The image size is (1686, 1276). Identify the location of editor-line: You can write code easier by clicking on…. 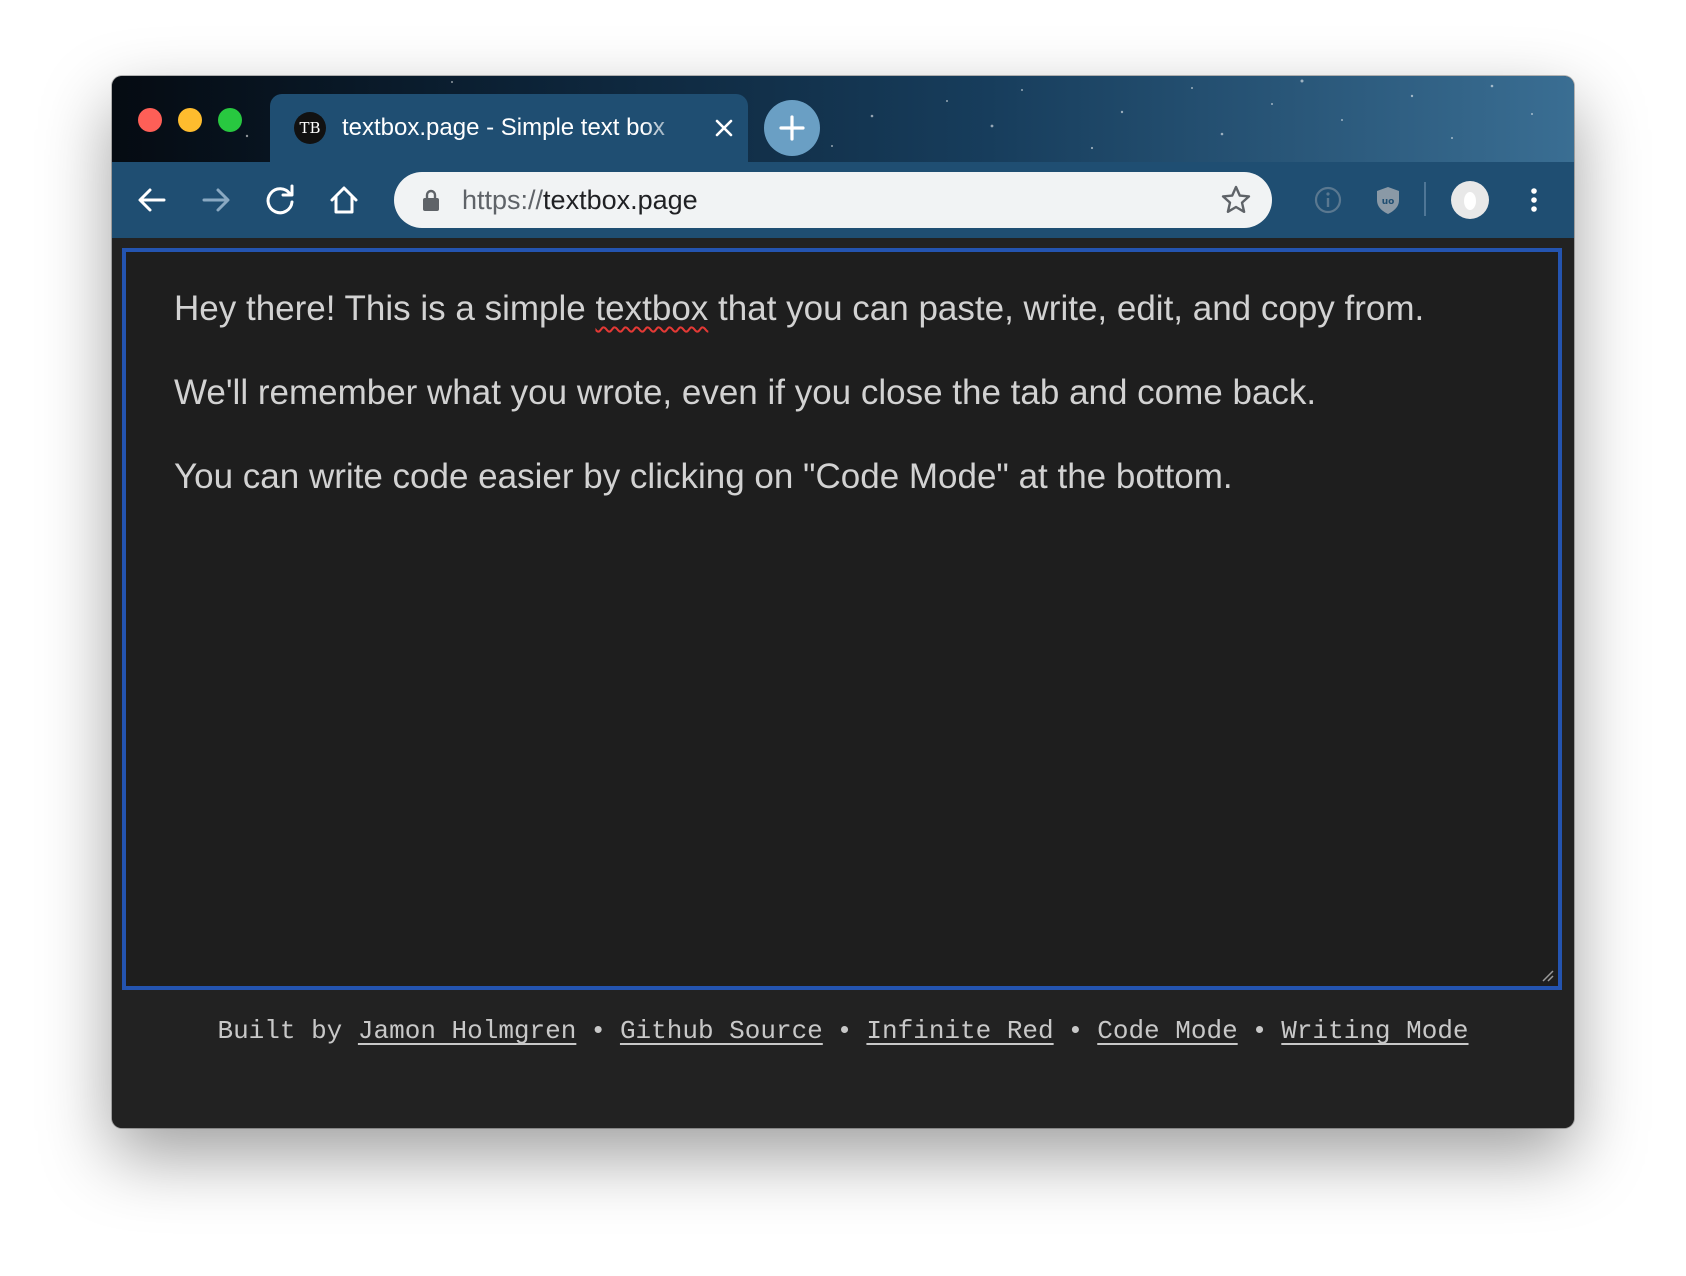
(703, 476).